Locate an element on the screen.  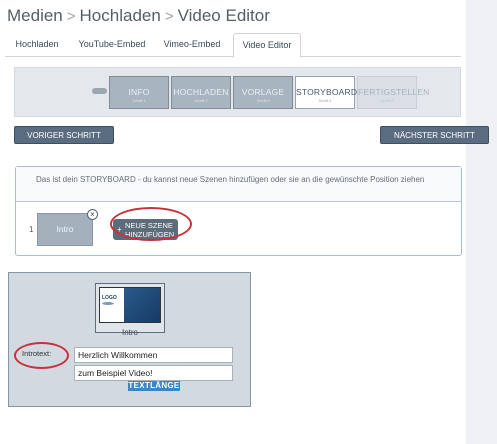
step-sublabel: Schritt 1 is located at coordinates (139, 101).